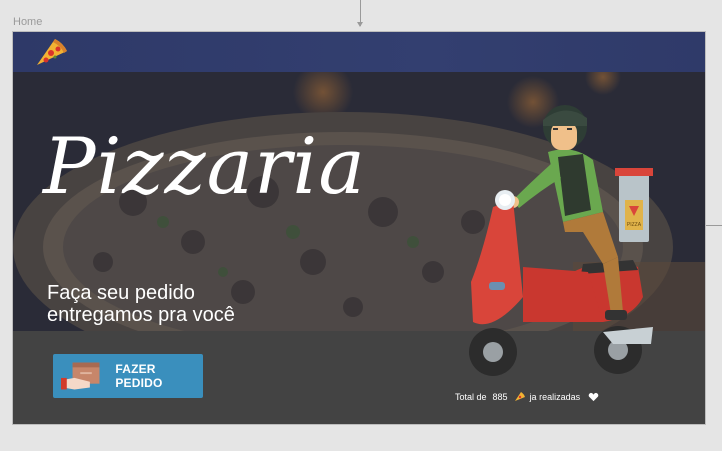 This screenshot has height=451, width=722. Describe the element at coordinates (204, 167) in the screenshot. I see `page-title: Pizzaria` at that location.